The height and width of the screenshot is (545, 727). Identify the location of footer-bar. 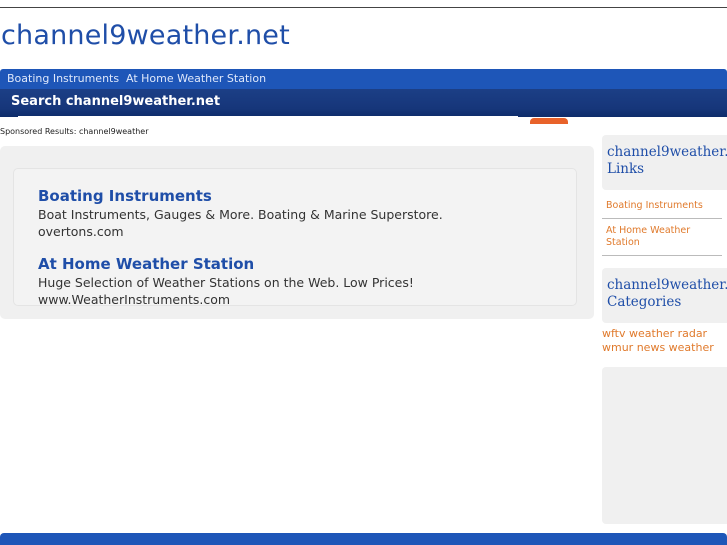
(363, 539).